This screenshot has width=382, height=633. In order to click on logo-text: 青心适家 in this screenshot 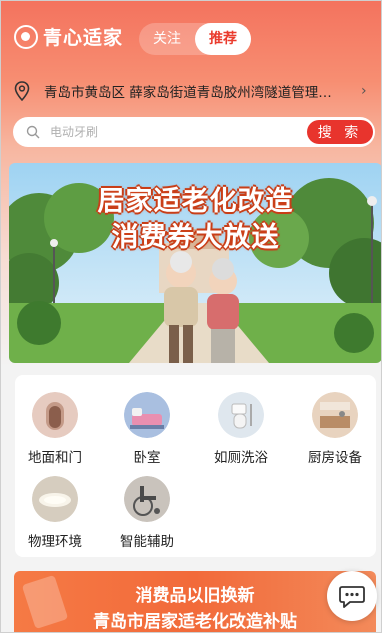, I will do `click(83, 38)`.